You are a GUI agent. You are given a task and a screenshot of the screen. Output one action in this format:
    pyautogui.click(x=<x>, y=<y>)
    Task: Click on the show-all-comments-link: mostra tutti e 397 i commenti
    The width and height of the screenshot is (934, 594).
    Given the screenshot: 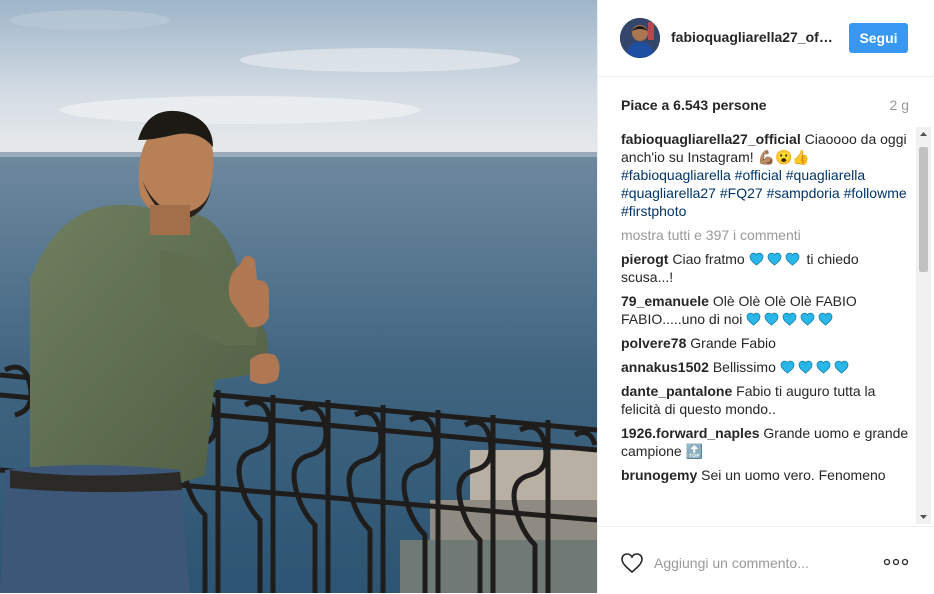 What is the action you would take?
    pyautogui.click(x=766, y=235)
    